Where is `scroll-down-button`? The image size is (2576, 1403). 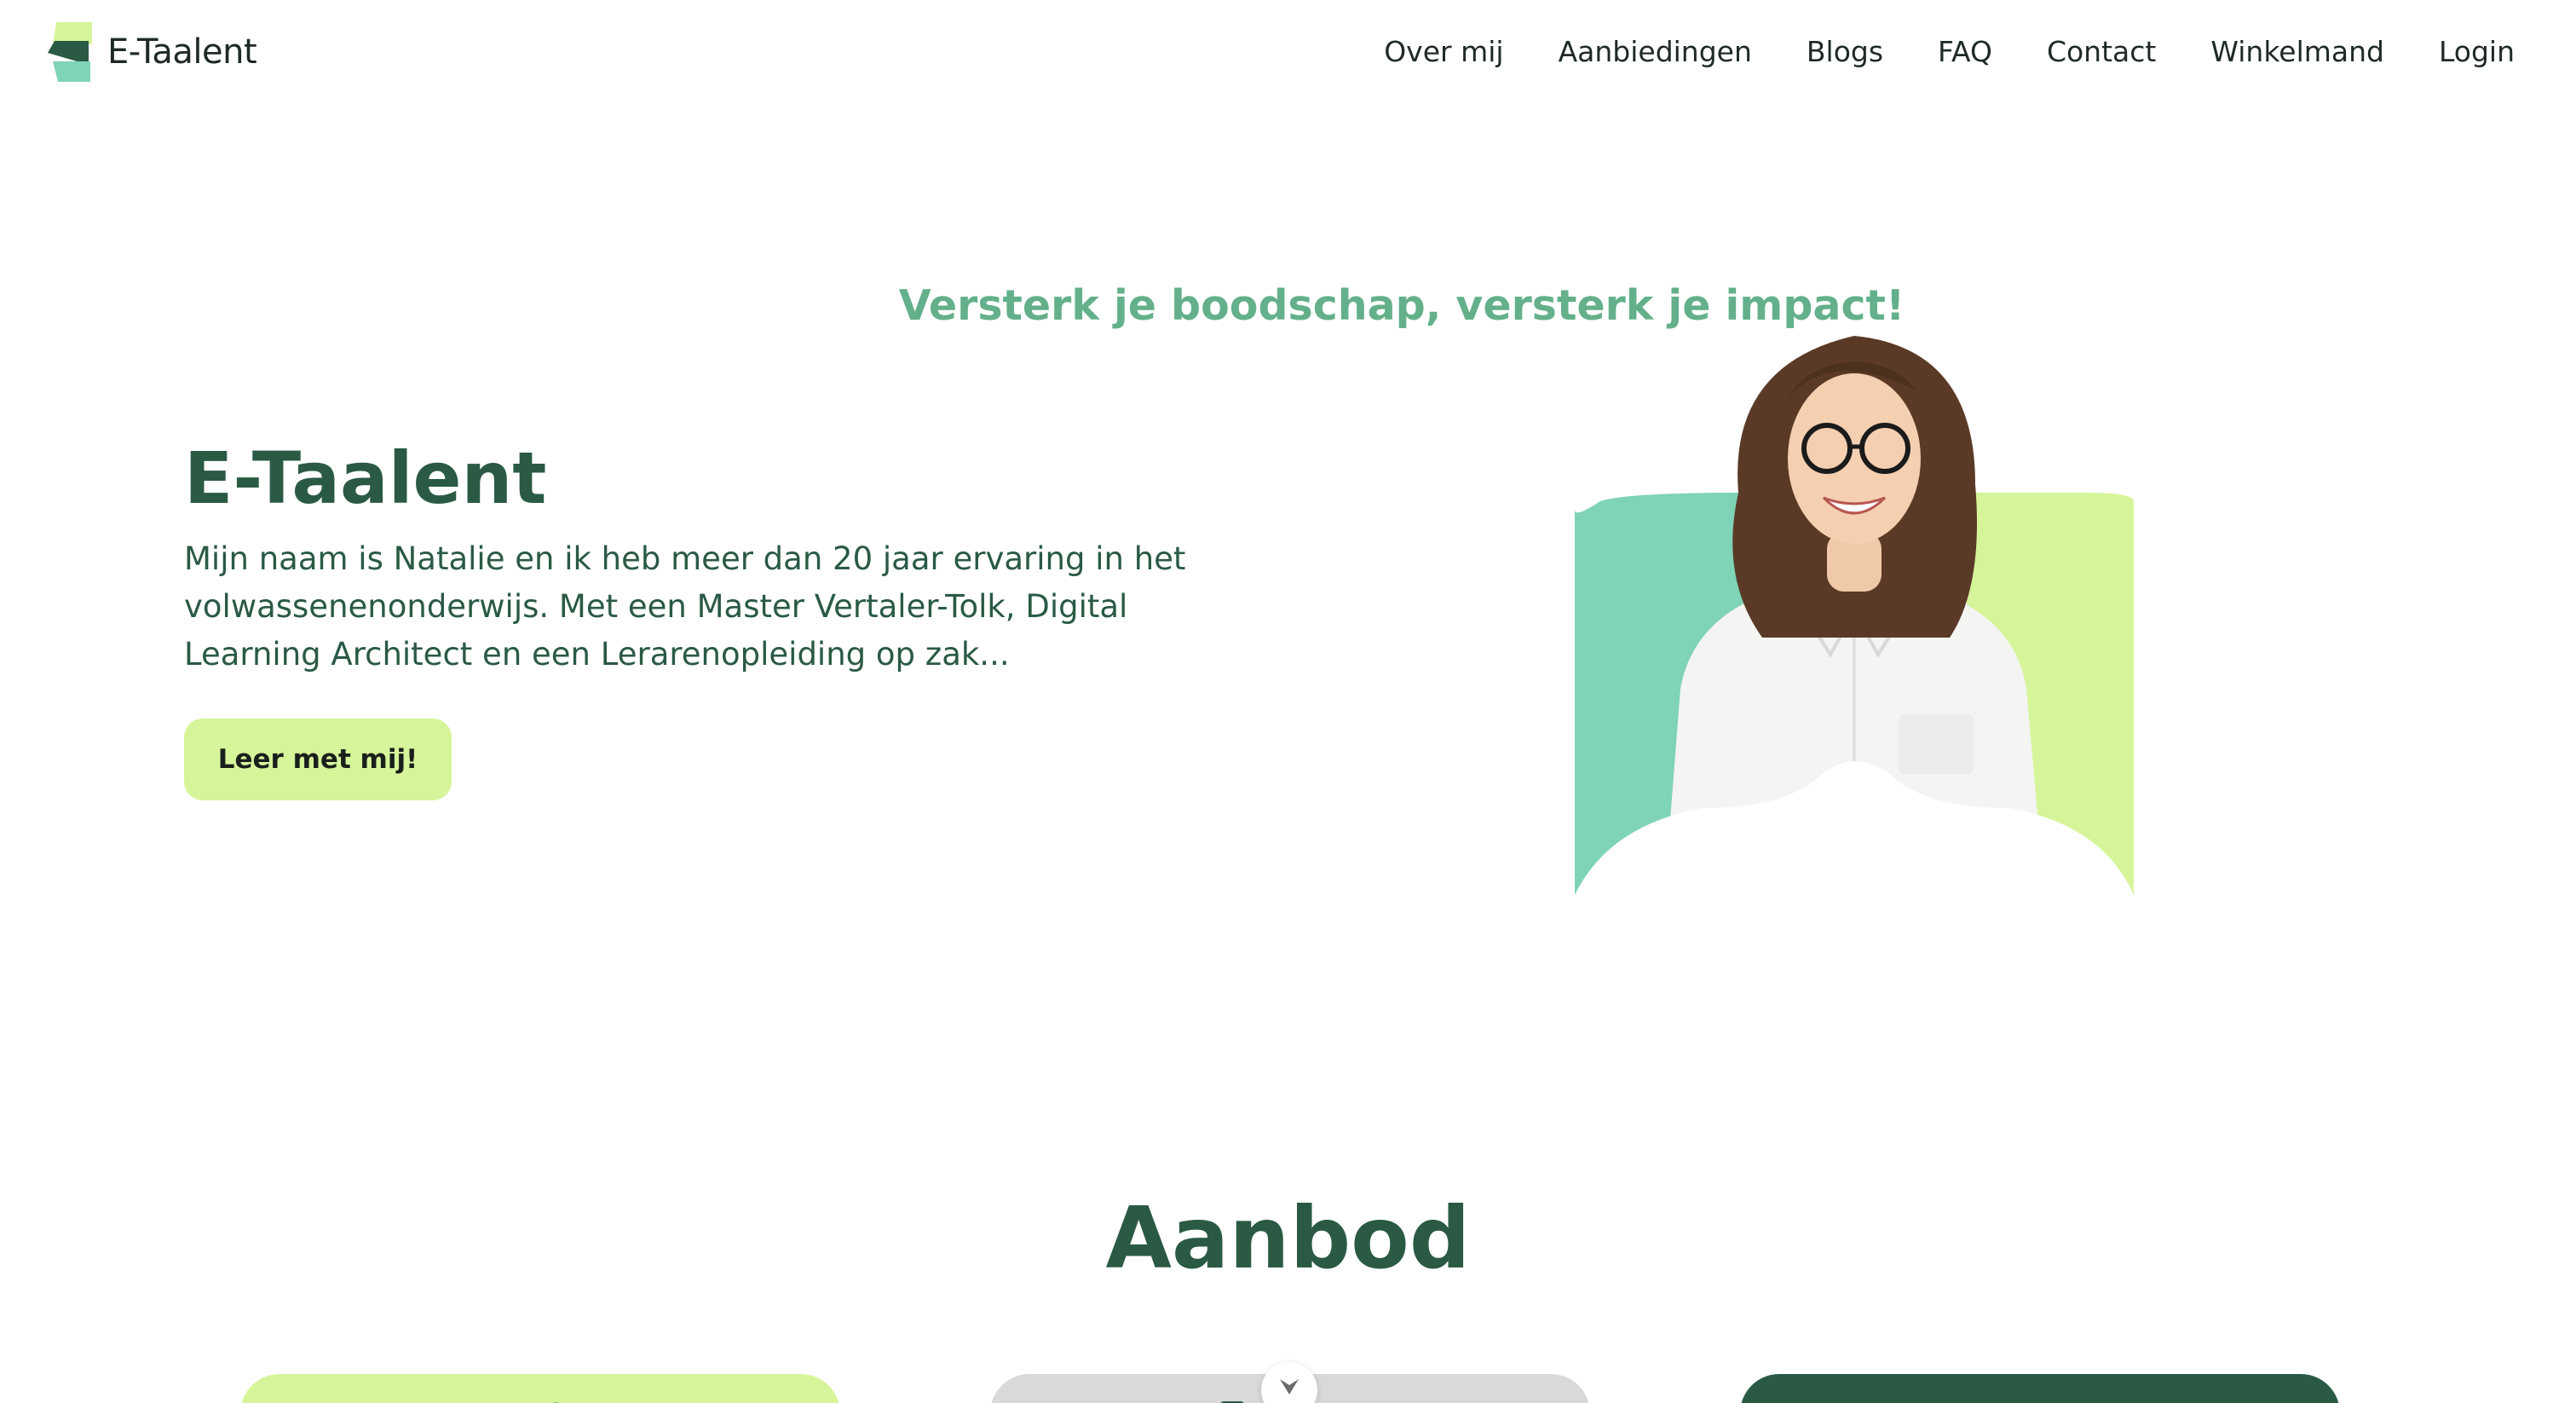 scroll-down-button is located at coordinates (1289, 1382).